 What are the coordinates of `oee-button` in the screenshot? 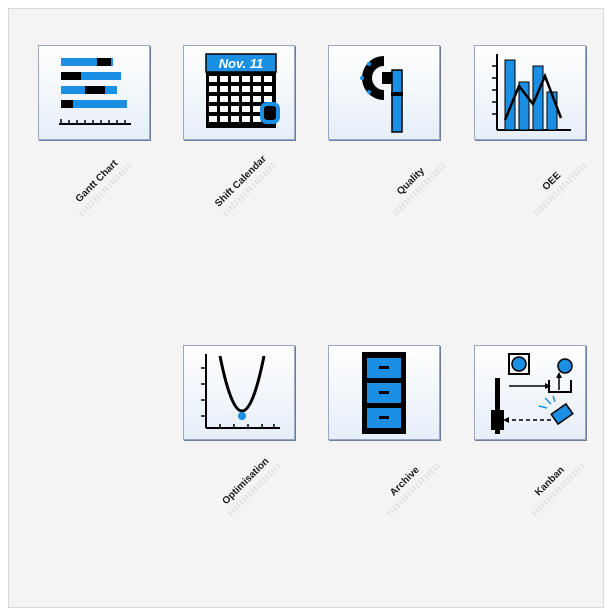 It's located at (530, 92).